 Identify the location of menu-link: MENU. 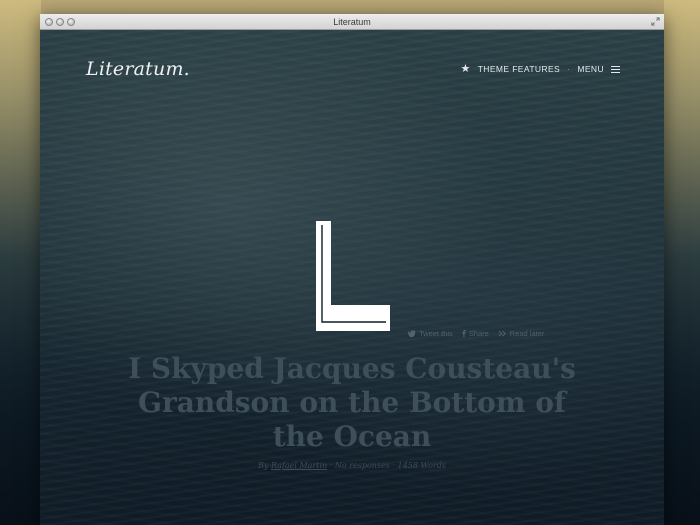
(590, 69).